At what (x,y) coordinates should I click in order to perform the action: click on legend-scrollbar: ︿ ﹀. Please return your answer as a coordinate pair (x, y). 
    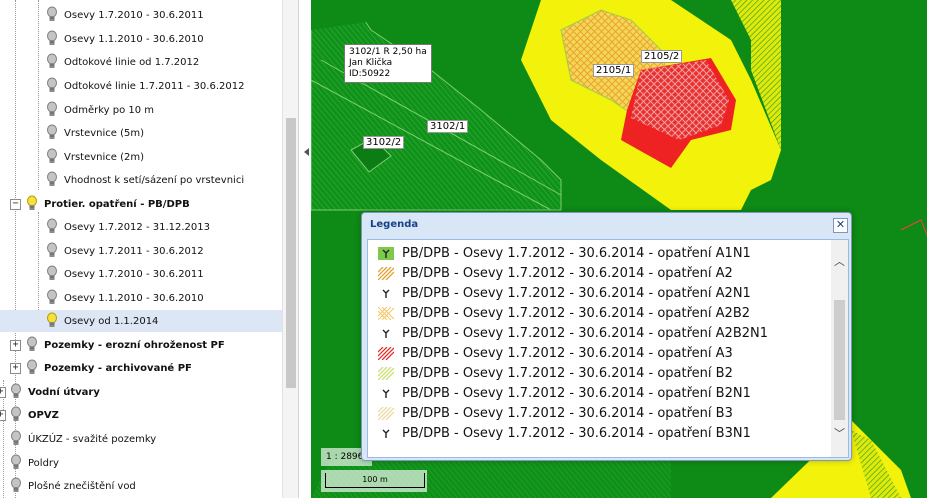
    Looking at the image, I should click on (839, 348).